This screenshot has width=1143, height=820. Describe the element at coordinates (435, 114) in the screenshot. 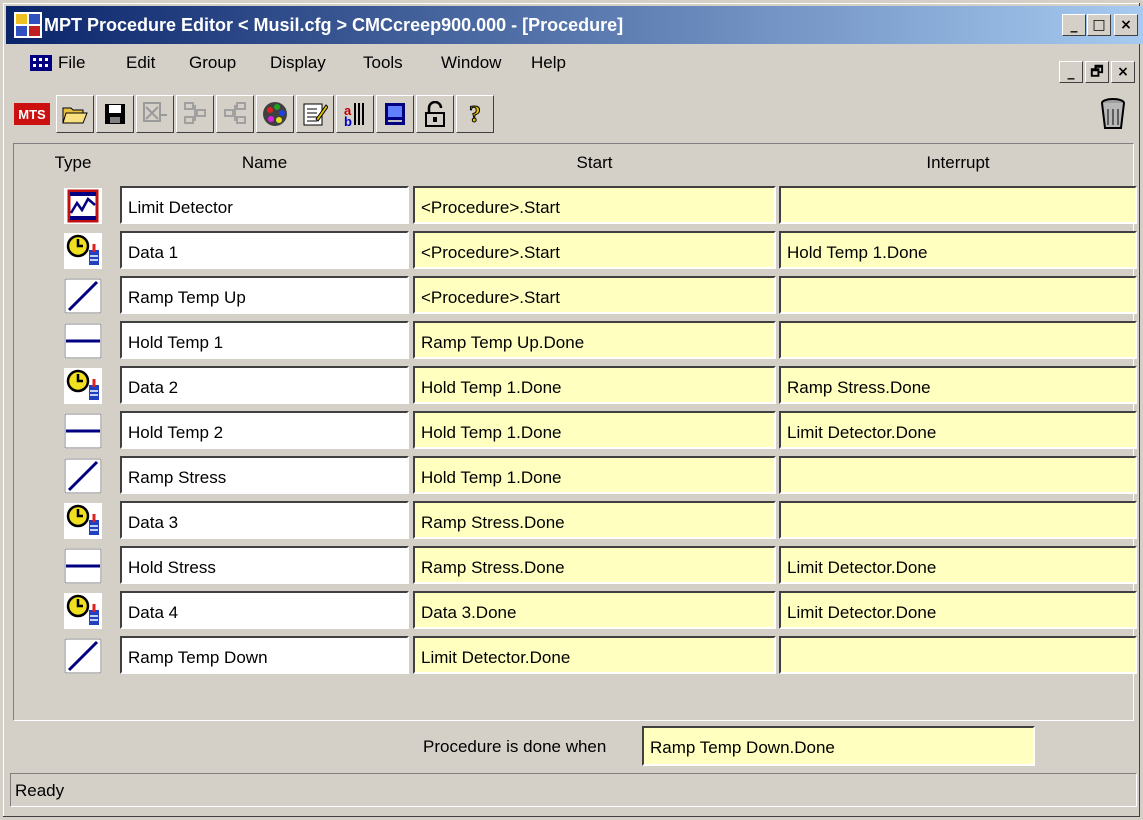

I see `lock-icon` at that location.